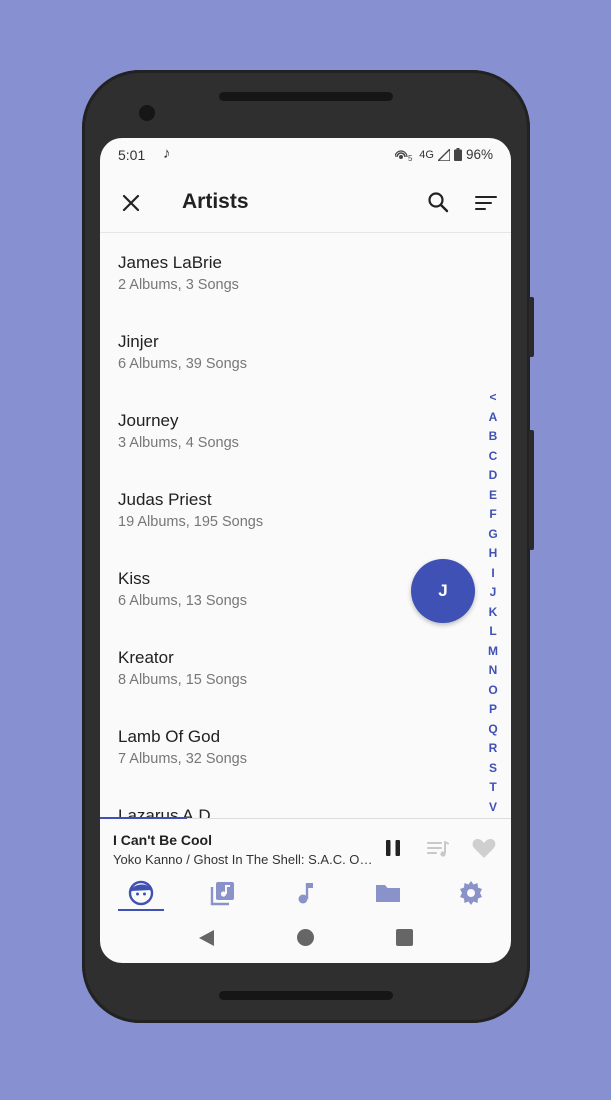 This screenshot has width=611, height=1100. Describe the element at coordinates (493, 730) in the screenshot. I see `alphabet-letter: Q` at that location.